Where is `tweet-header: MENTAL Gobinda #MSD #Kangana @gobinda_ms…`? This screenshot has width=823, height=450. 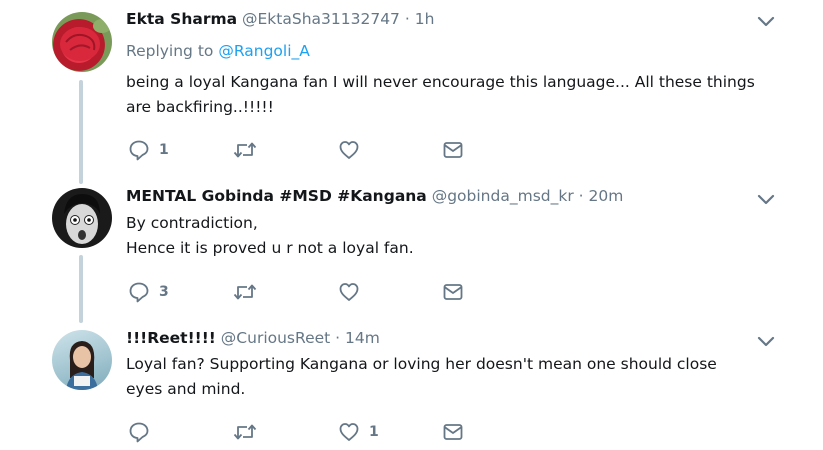 tweet-header: MENTAL Gobinda #MSD #Kangana @gobinda_ms… is located at coordinates (374, 196).